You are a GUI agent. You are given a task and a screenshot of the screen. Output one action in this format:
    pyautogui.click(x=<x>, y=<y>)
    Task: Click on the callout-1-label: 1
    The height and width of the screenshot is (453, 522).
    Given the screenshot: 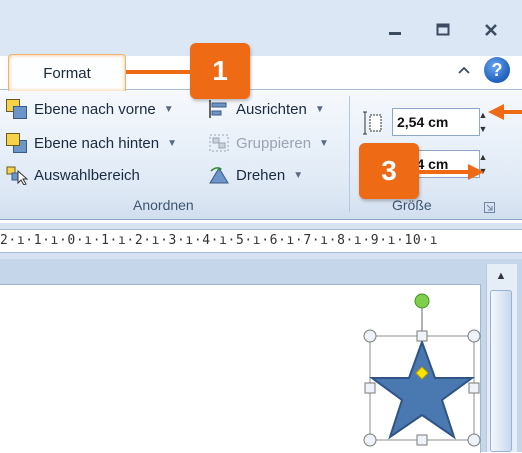 What is the action you would take?
    pyautogui.click(x=220, y=70)
    